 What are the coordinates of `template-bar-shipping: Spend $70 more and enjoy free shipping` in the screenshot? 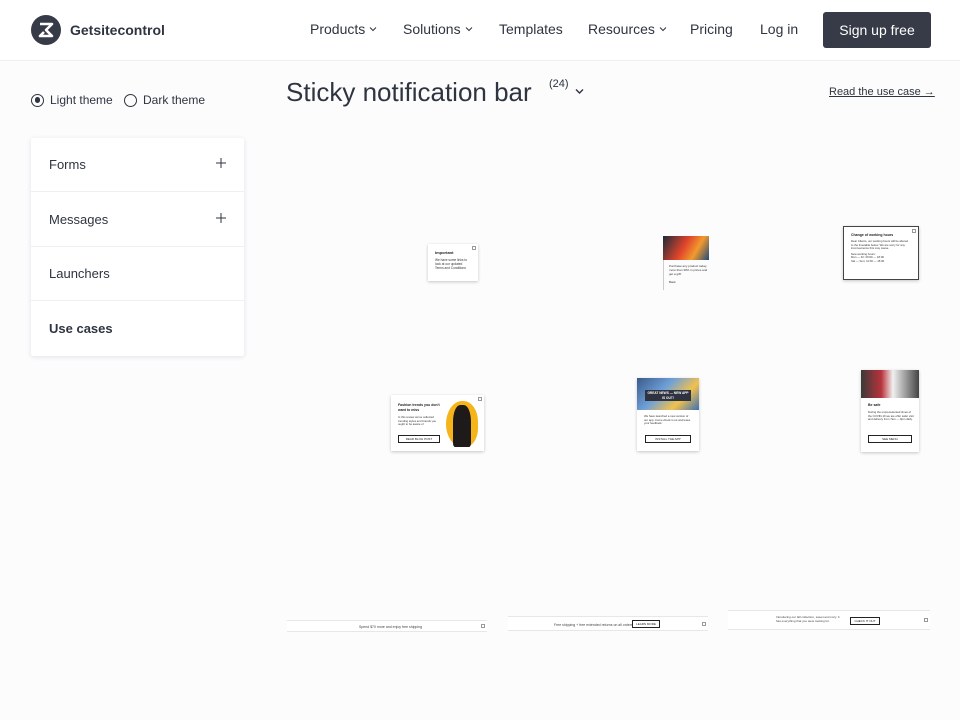 It's located at (387, 626).